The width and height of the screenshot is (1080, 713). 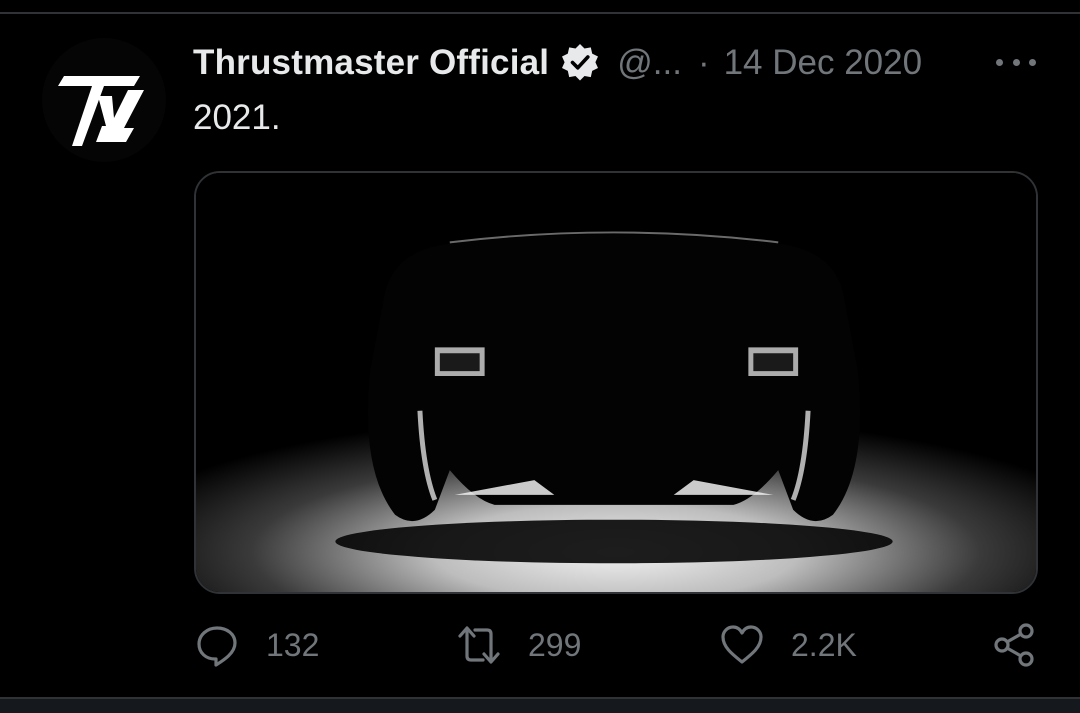 What do you see at coordinates (540, 7) in the screenshot?
I see `top-divider` at bounding box center [540, 7].